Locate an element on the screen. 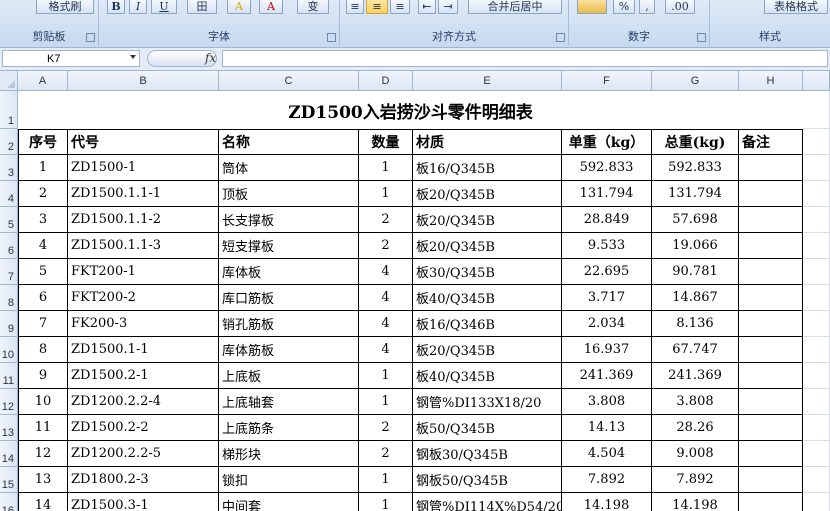 The width and height of the screenshot is (830, 511). column-header-g: G is located at coordinates (695, 81).